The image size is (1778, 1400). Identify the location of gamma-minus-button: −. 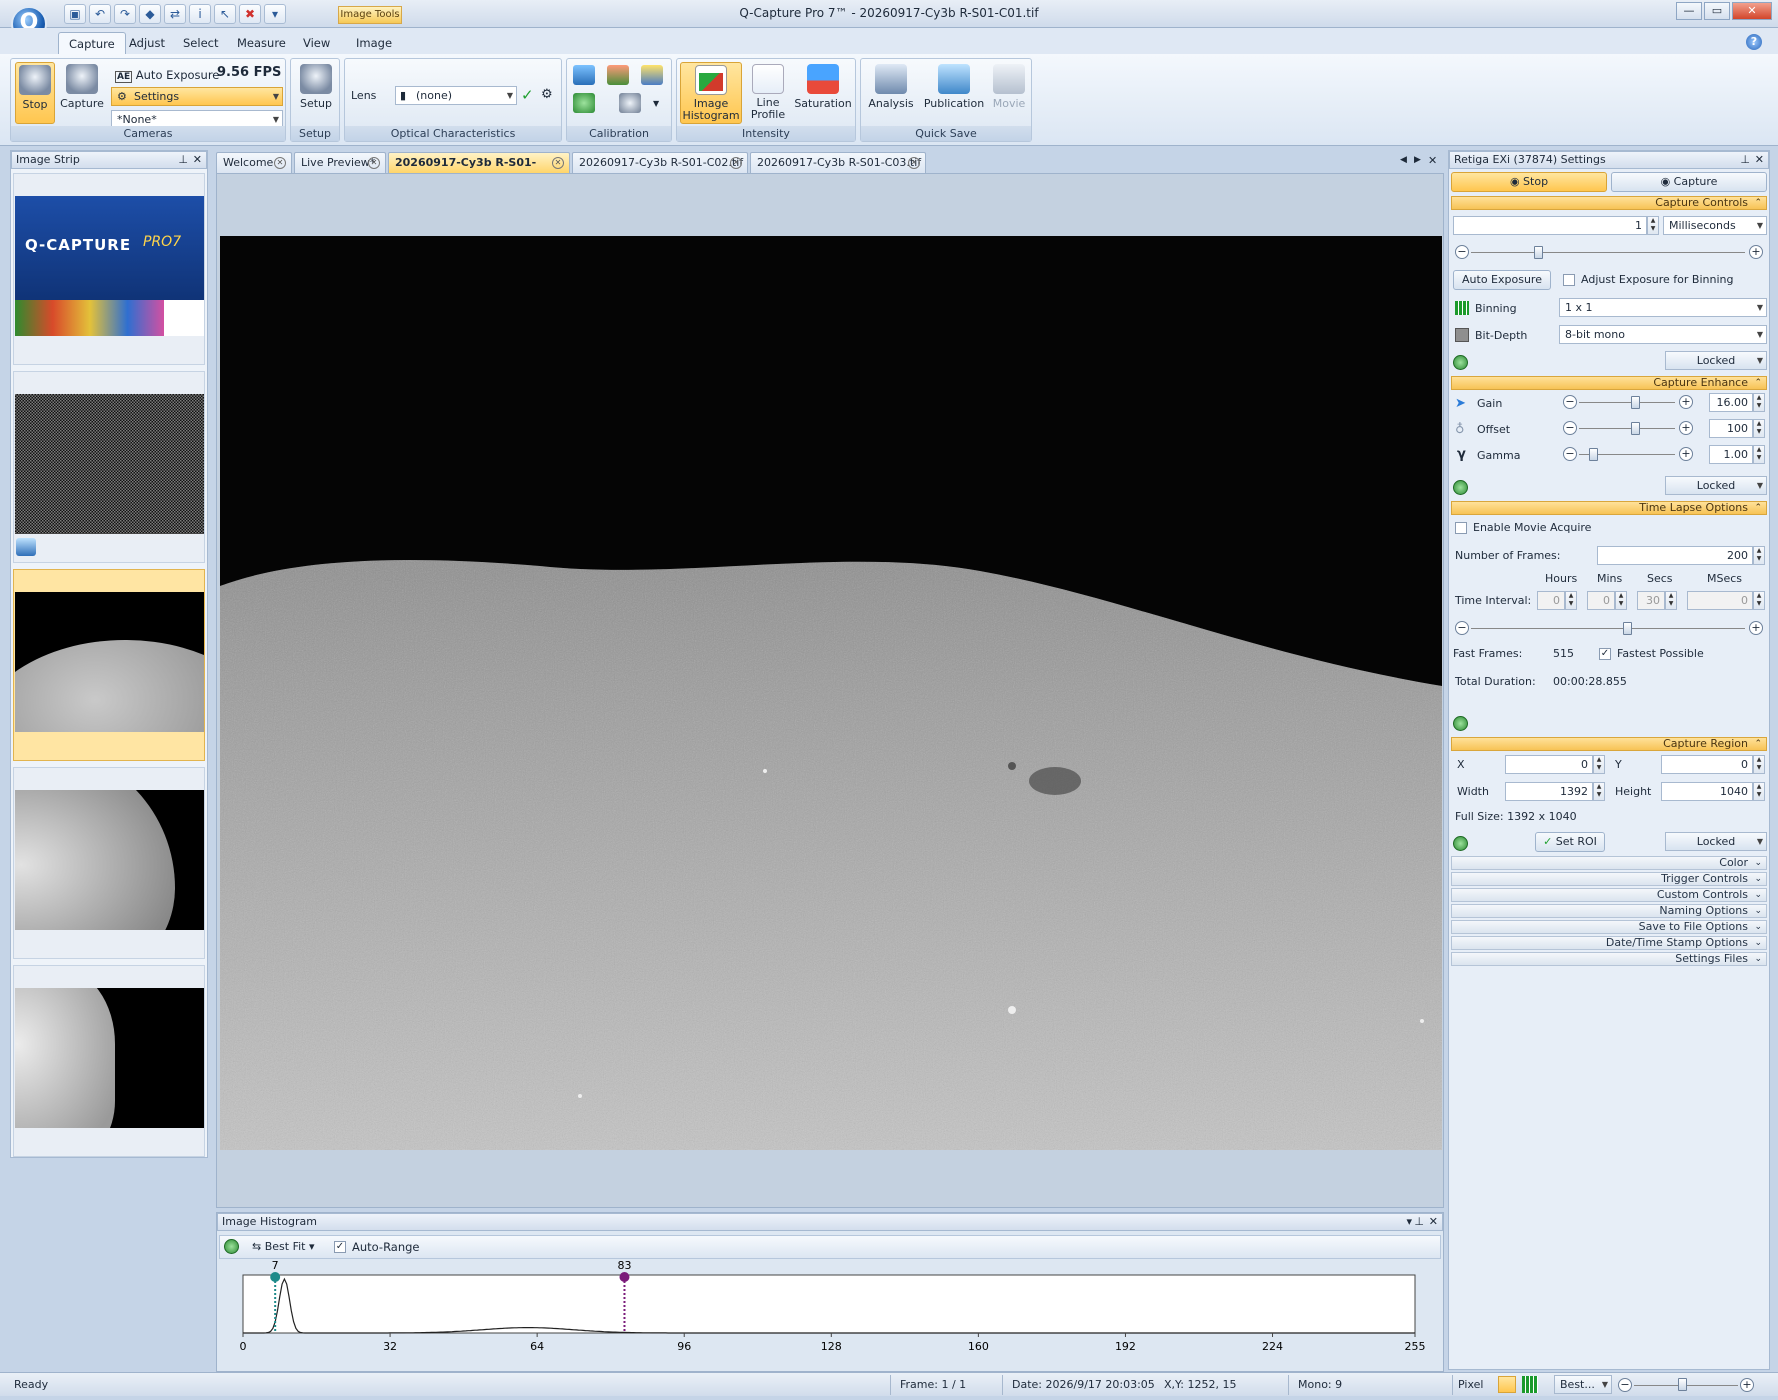
(1570, 454).